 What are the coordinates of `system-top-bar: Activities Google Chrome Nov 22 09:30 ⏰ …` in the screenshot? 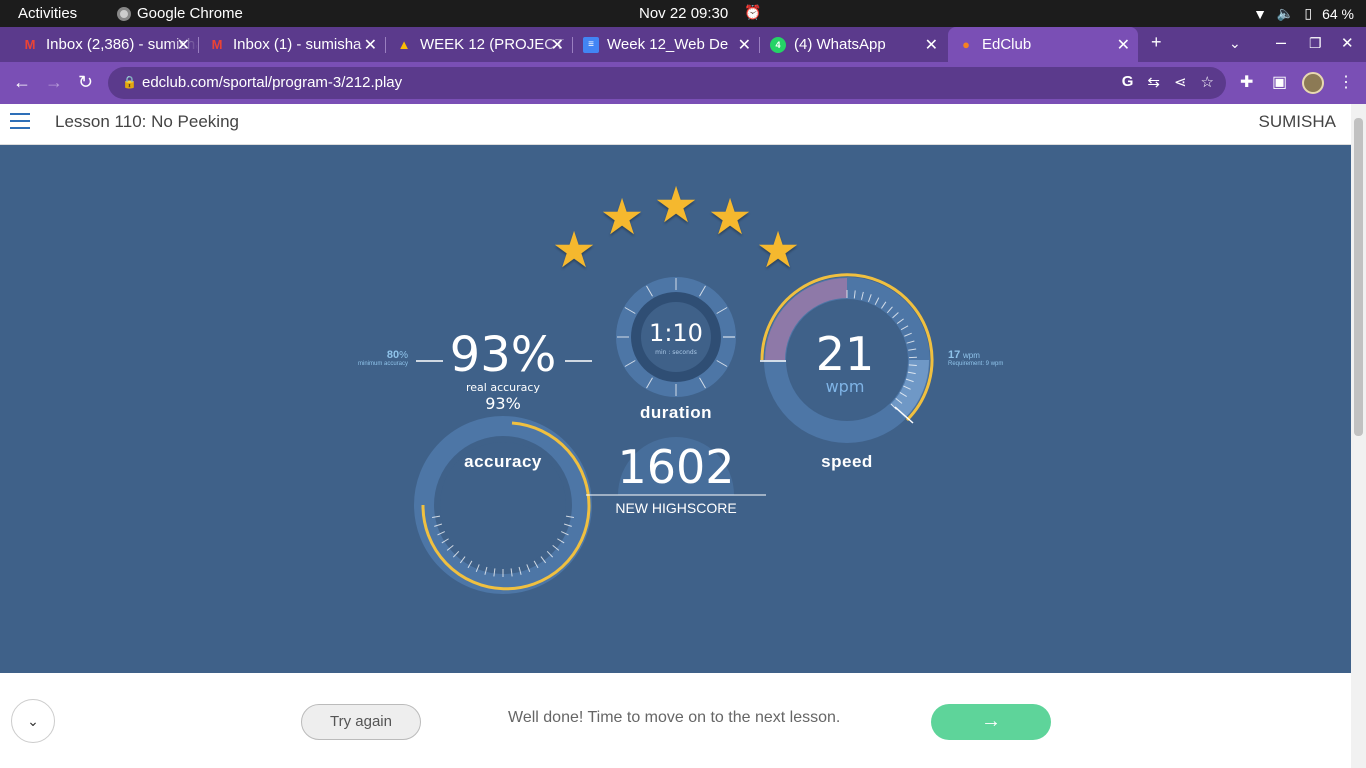 It's located at (683, 13).